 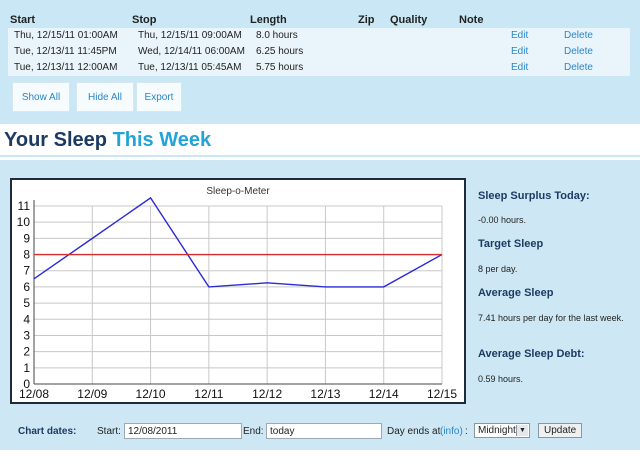 I want to click on cell-start: Thu, 12/15/11 01:00AM, so click(x=66, y=35).